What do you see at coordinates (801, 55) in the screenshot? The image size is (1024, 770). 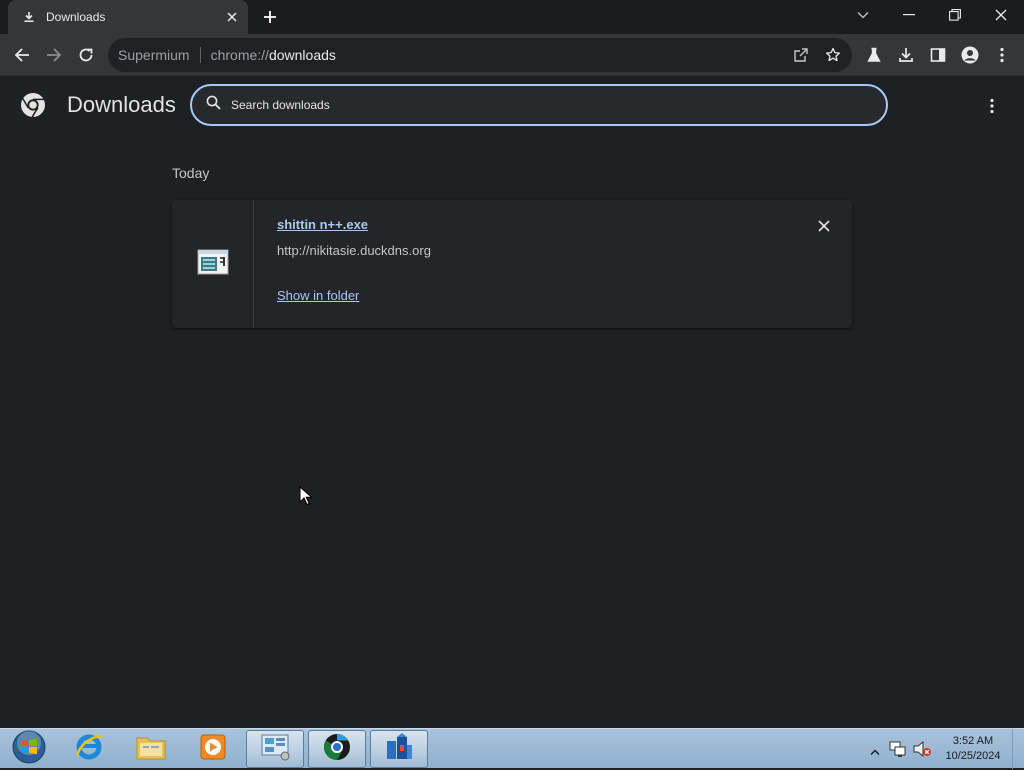 I see `share-icon` at bounding box center [801, 55].